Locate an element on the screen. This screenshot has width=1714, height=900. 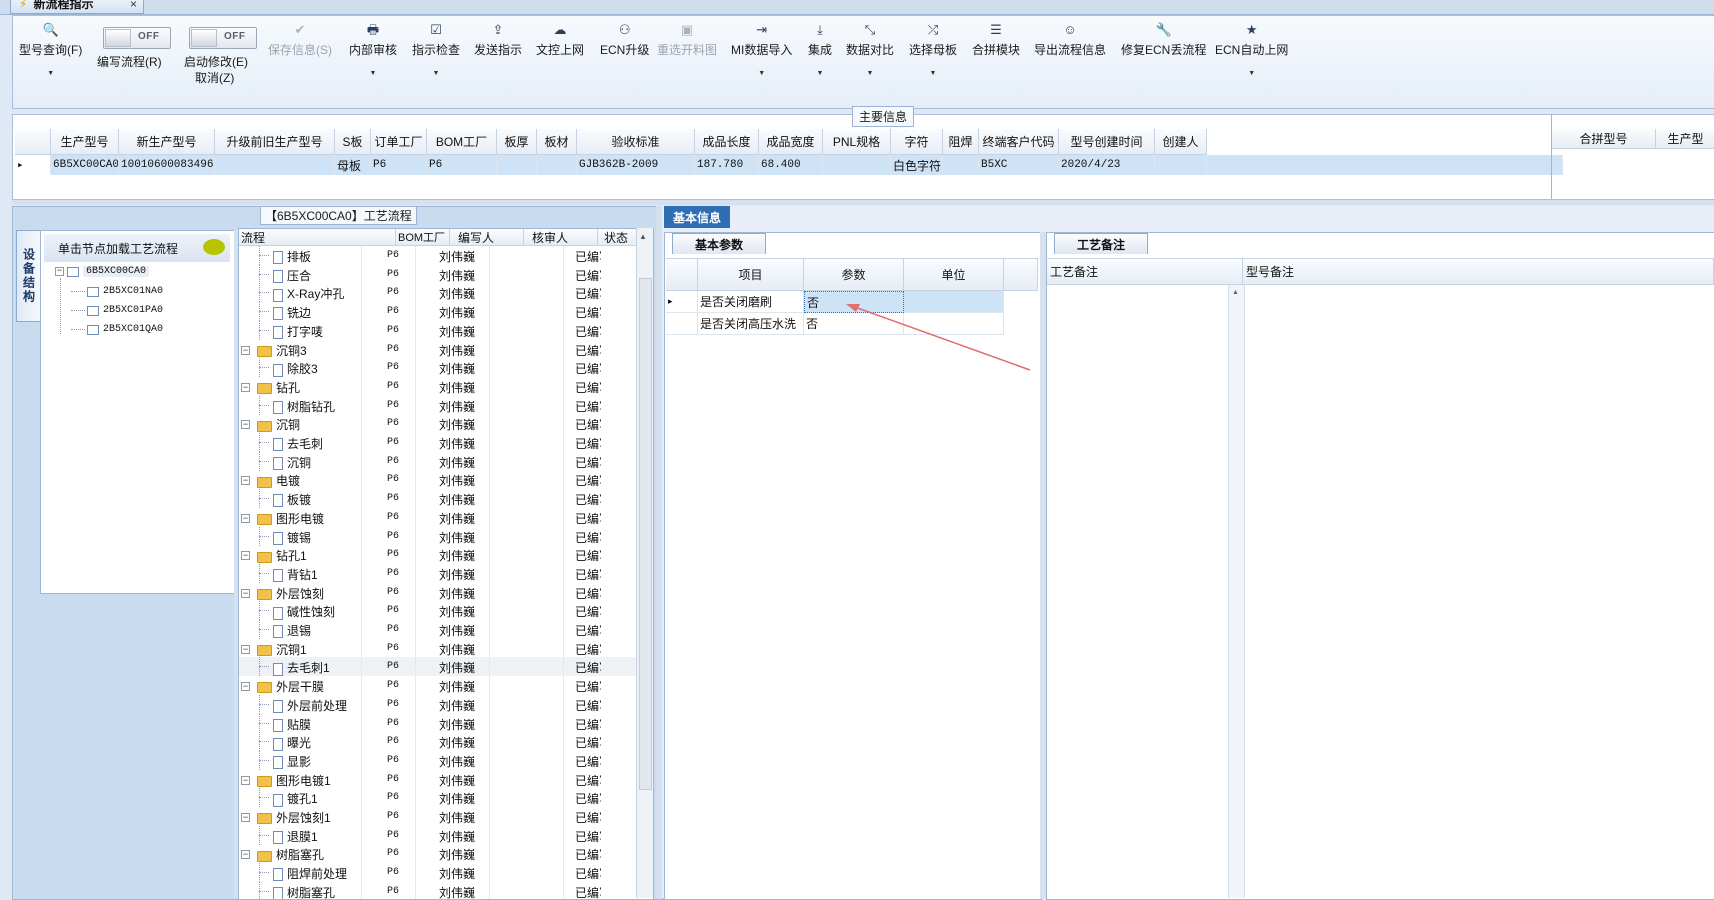
flow-row: 压合 P6 刘伟巍 已编写 is located at coordinates (439, 274).